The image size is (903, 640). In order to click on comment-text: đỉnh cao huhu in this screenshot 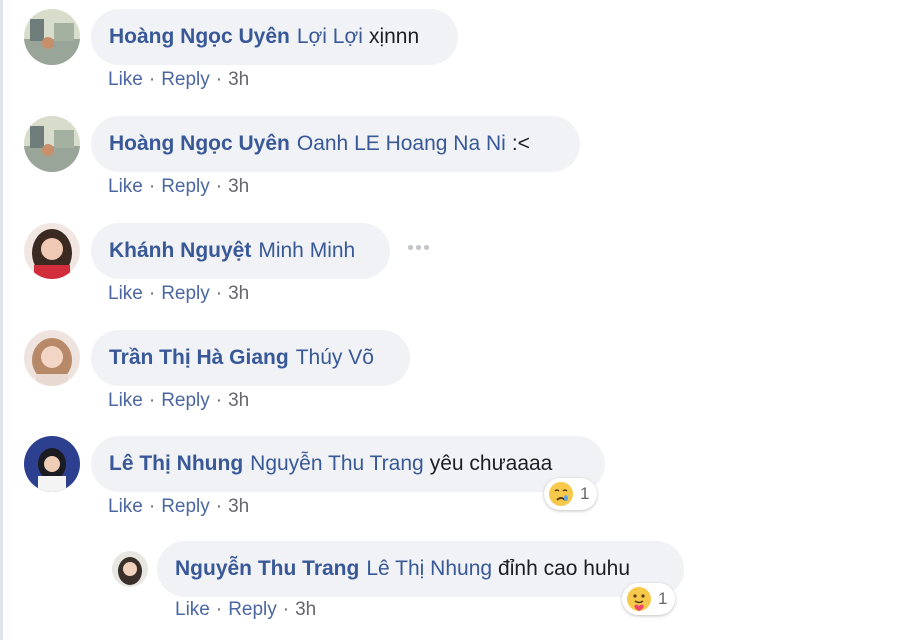, I will do `click(564, 568)`.